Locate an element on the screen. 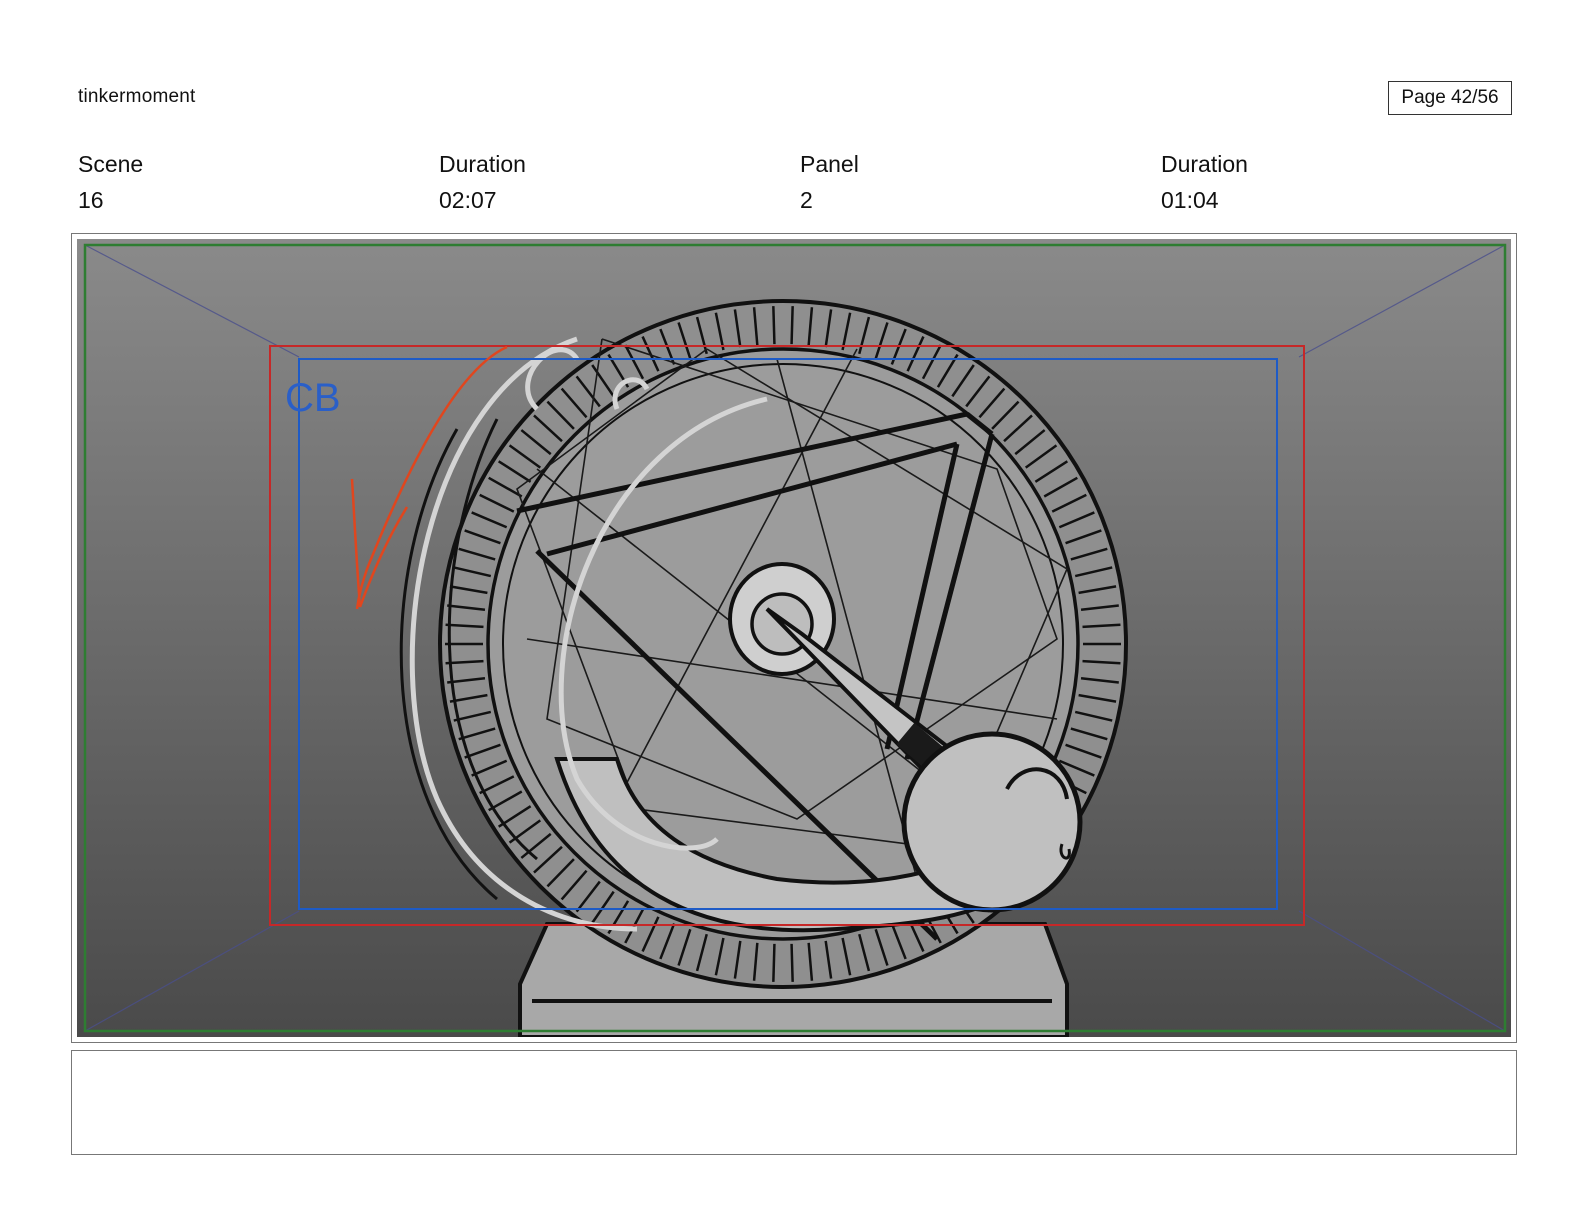  panel-value: 2 is located at coordinates (806, 200).